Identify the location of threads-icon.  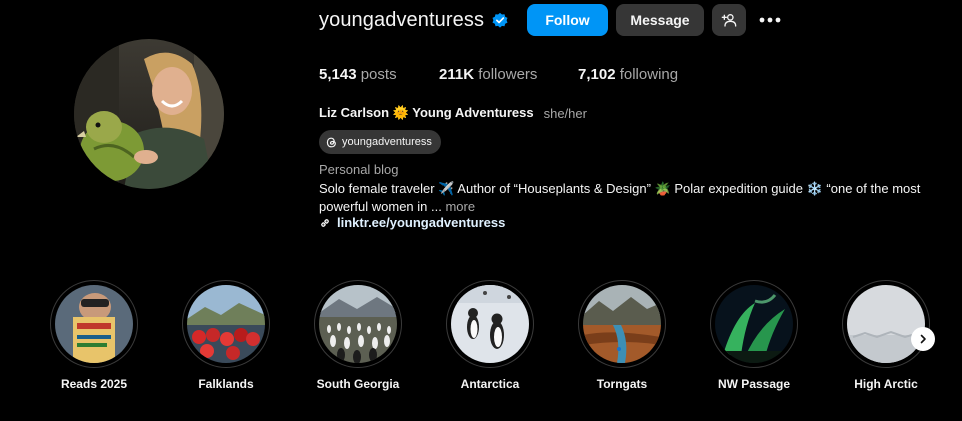
(331, 142).